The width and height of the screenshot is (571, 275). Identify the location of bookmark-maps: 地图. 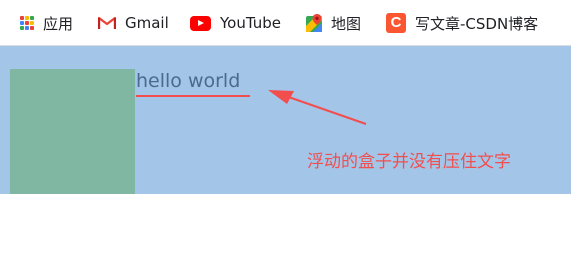
(333, 23).